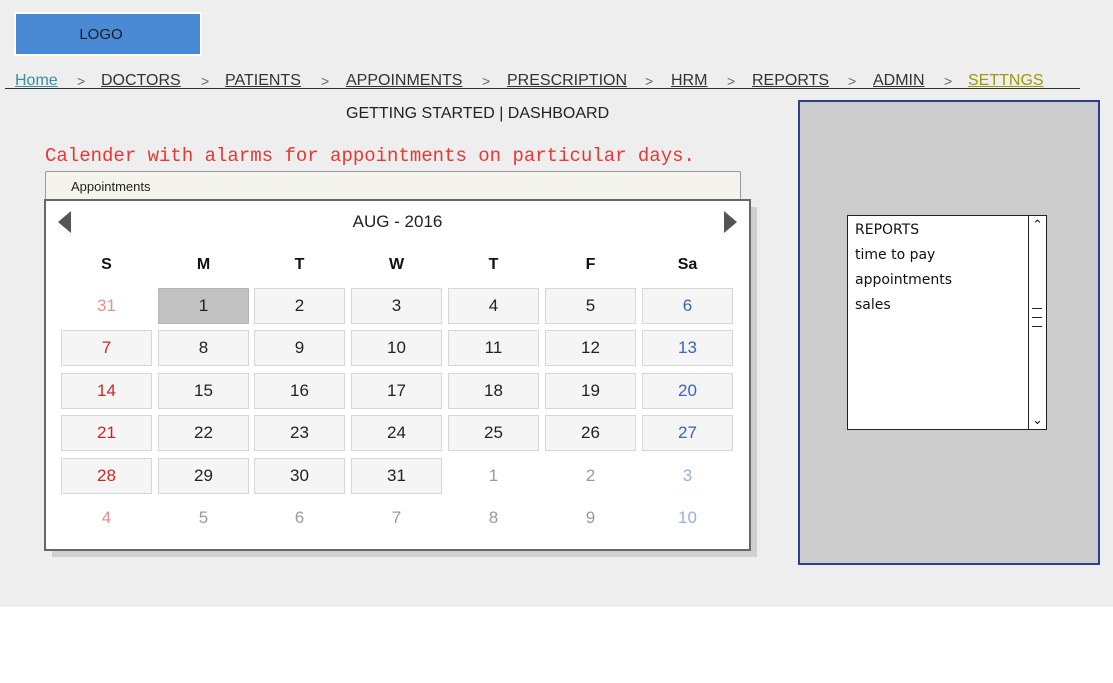  What do you see at coordinates (299, 476) in the screenshot?
I see `calendar-day: 30` at bounding box center [299, 476].